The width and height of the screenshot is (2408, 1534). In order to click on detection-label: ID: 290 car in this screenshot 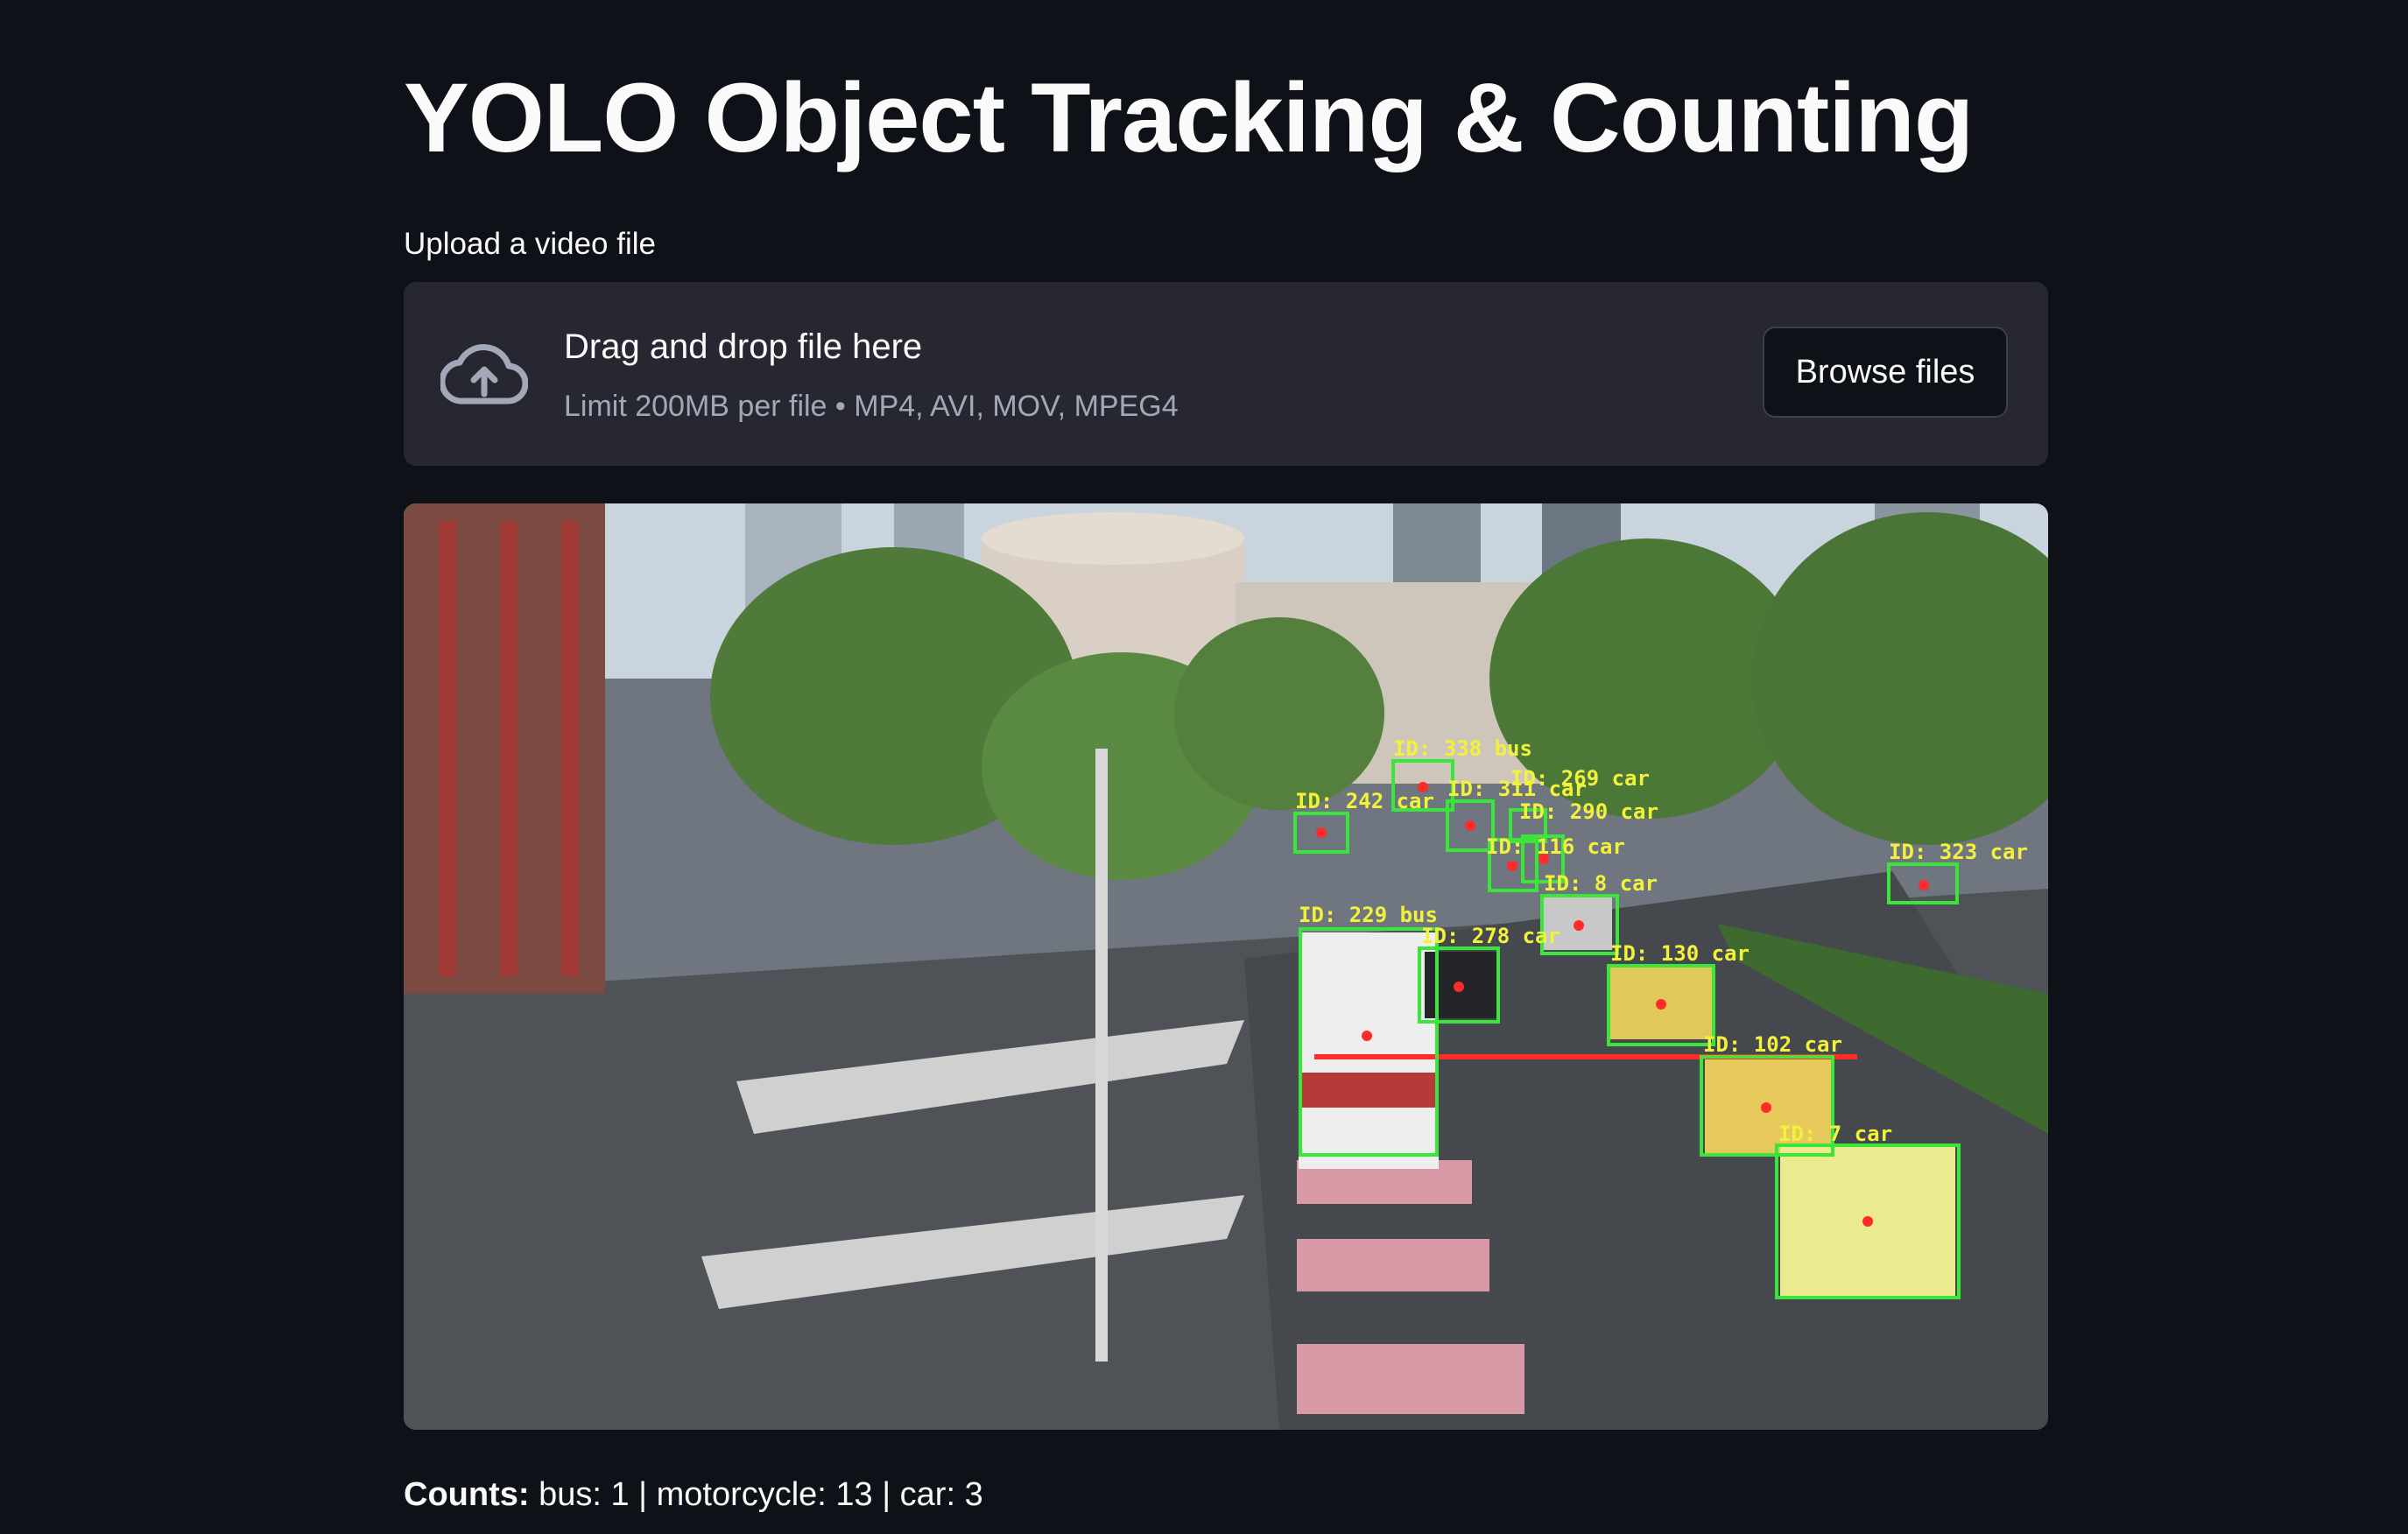, I will do `click(1588, 812)`.